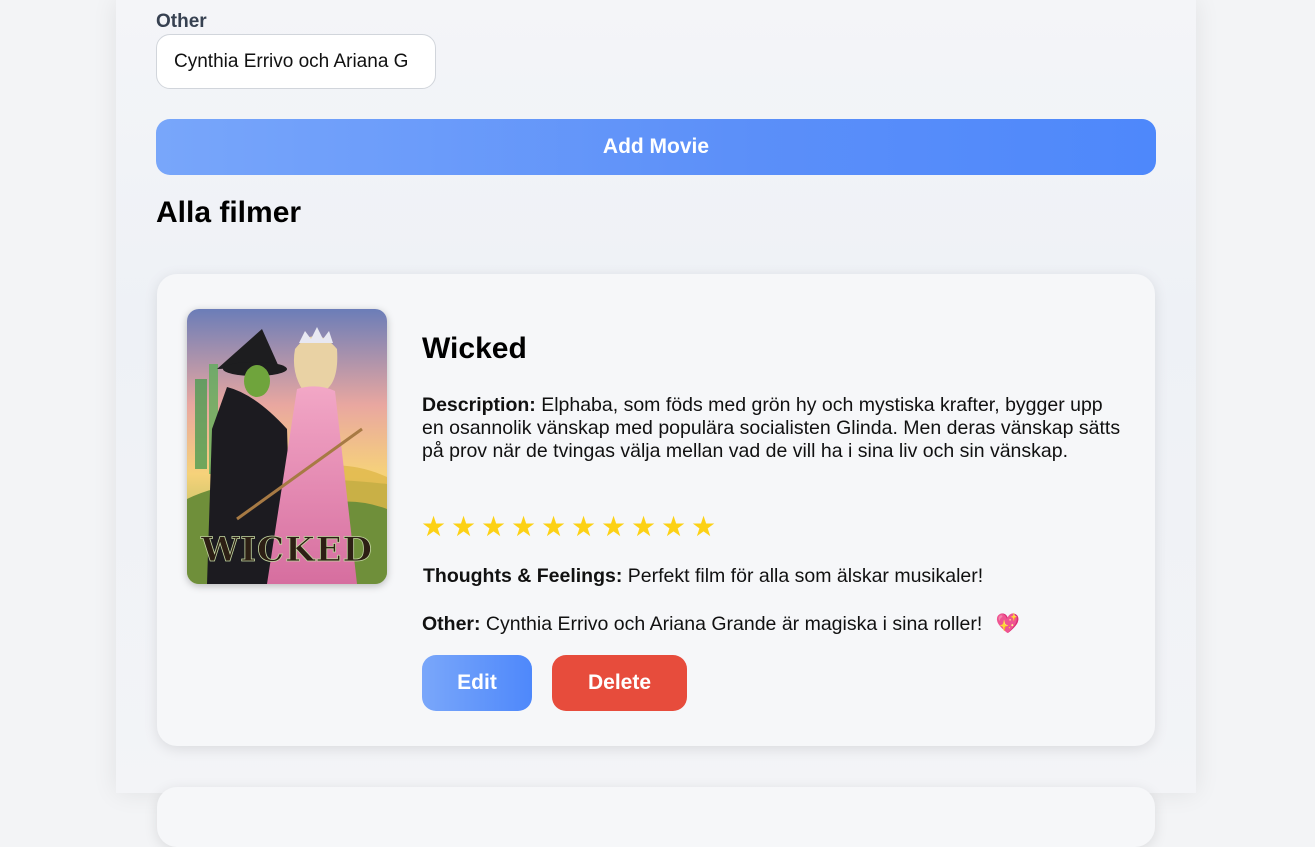 Image resolution: width=1315 pixels, height=847 pixels. I want to click on edit-button: Edit, so click(477, 683).